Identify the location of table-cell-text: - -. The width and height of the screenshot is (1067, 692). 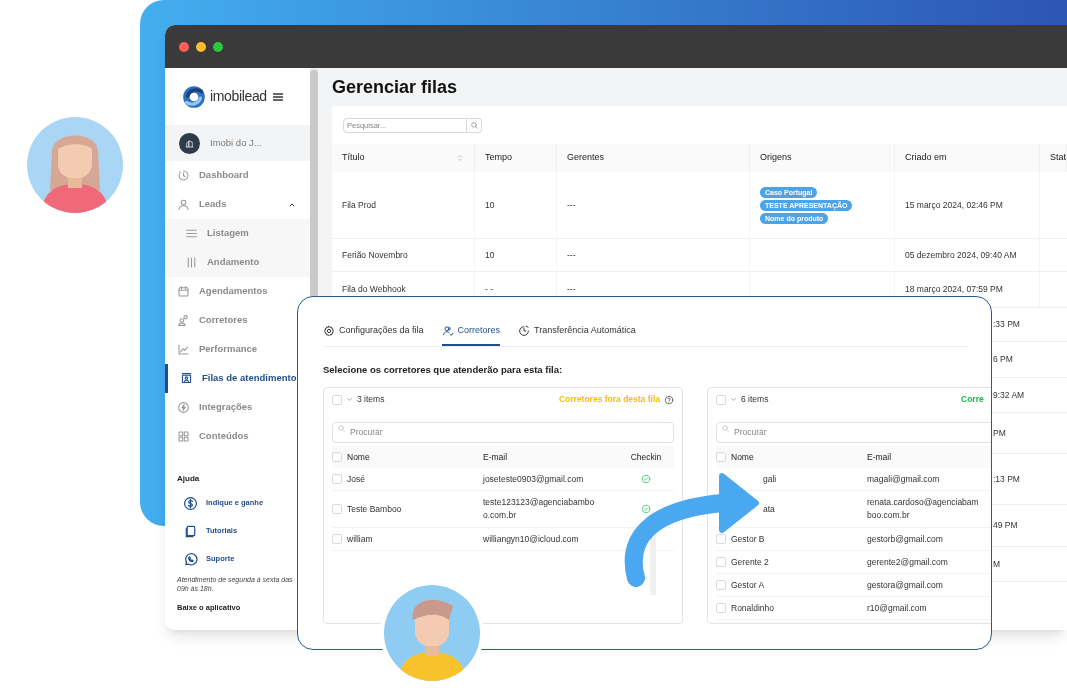
(490, 289).